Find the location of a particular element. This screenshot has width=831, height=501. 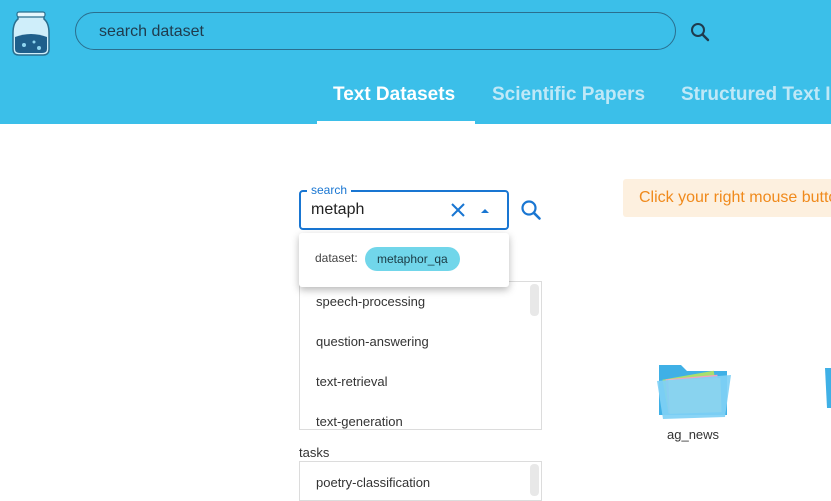

search-field-label: search is located at coordinates (329, 190).